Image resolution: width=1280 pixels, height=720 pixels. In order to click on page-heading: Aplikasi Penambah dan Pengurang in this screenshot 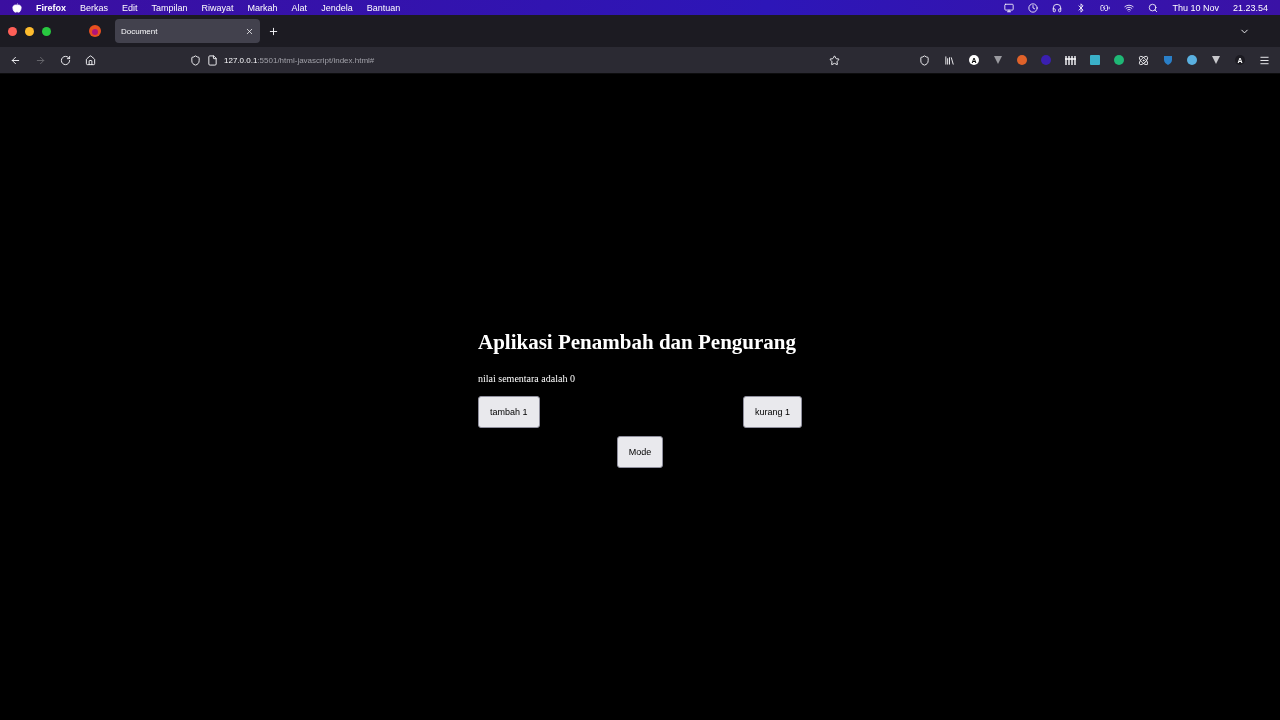, I will do `click(637, 342)`.